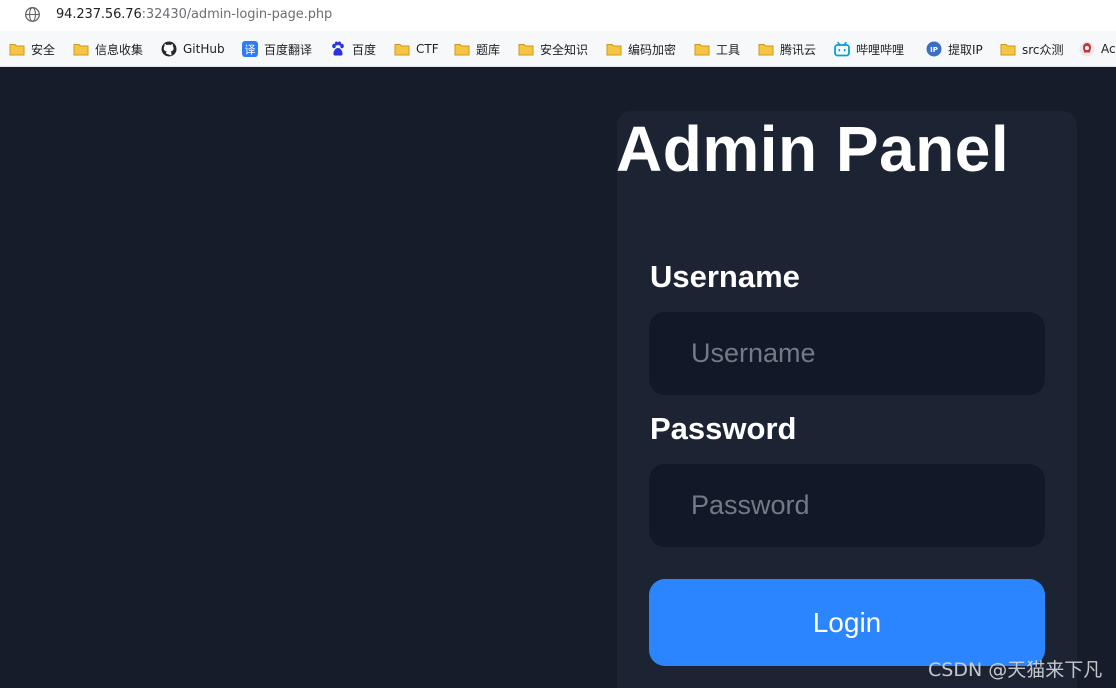 This screenshot has width=1116, height=688. I want to click on translate-icon: 译, so click(250, 49).